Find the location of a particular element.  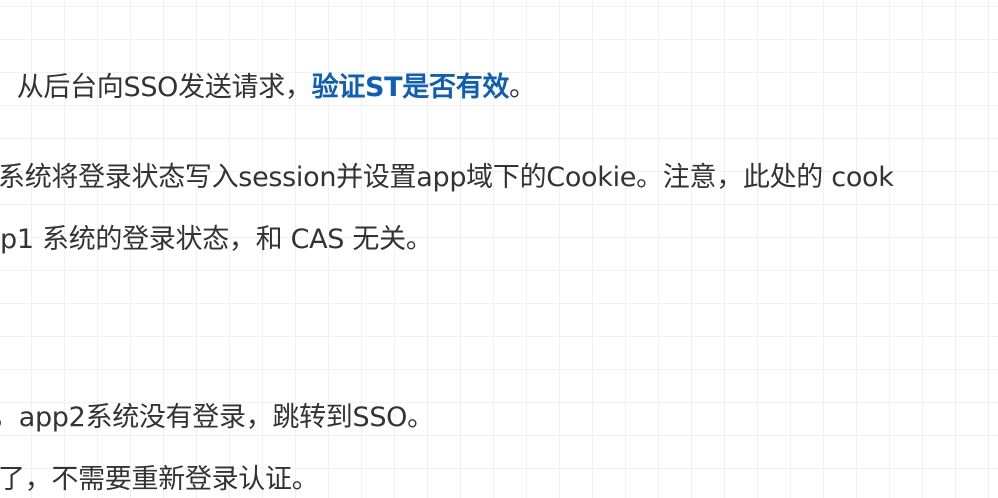

paragraph-line: ，从后台向SSO发送请求，验证ST是否有效。 is located at coordinates (268, 88).